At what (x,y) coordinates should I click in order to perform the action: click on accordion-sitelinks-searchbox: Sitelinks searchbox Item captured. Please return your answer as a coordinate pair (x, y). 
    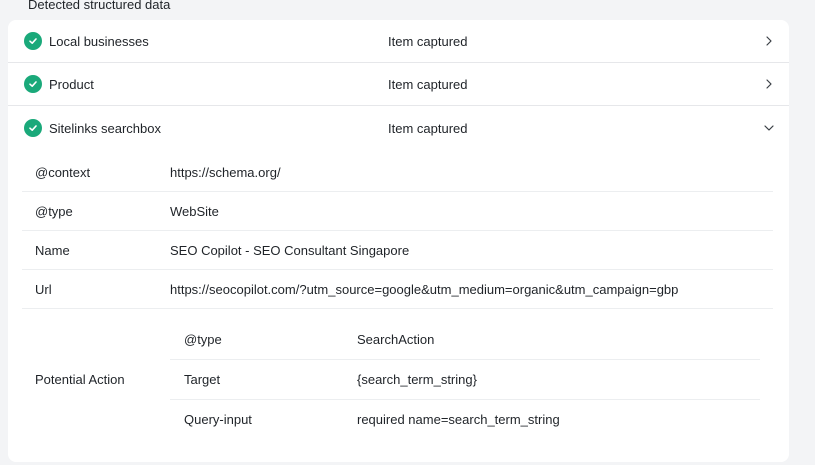
    Looking at the image, I should click on (398, 128).